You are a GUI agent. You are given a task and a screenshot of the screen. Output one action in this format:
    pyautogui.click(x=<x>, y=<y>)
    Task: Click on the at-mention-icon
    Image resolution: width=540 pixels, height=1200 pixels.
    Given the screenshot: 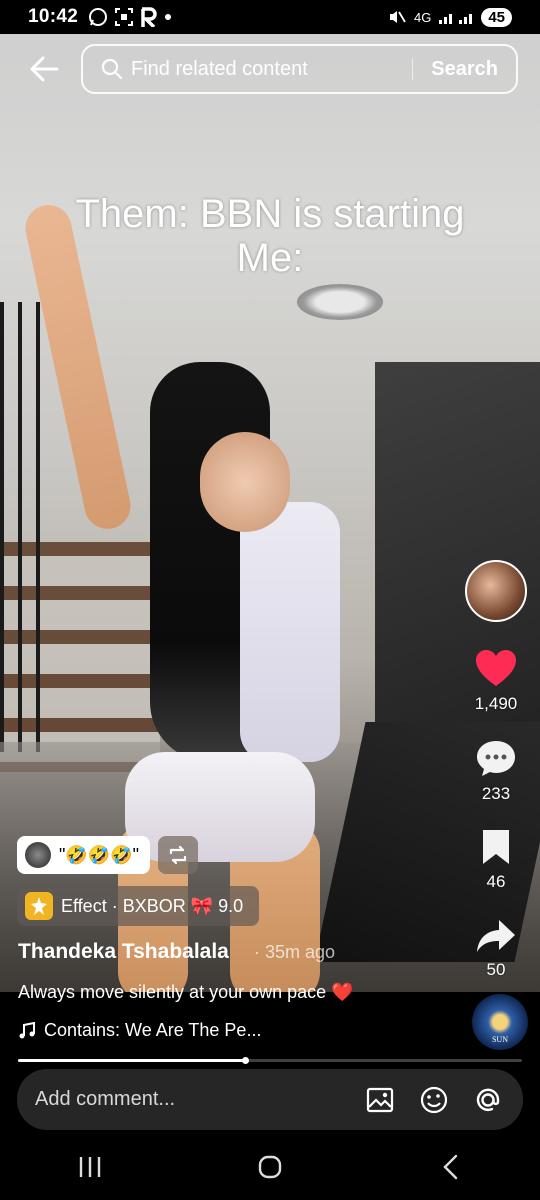 What is the action you would take?
    pyautogui.click(x=488, y=1099)
    